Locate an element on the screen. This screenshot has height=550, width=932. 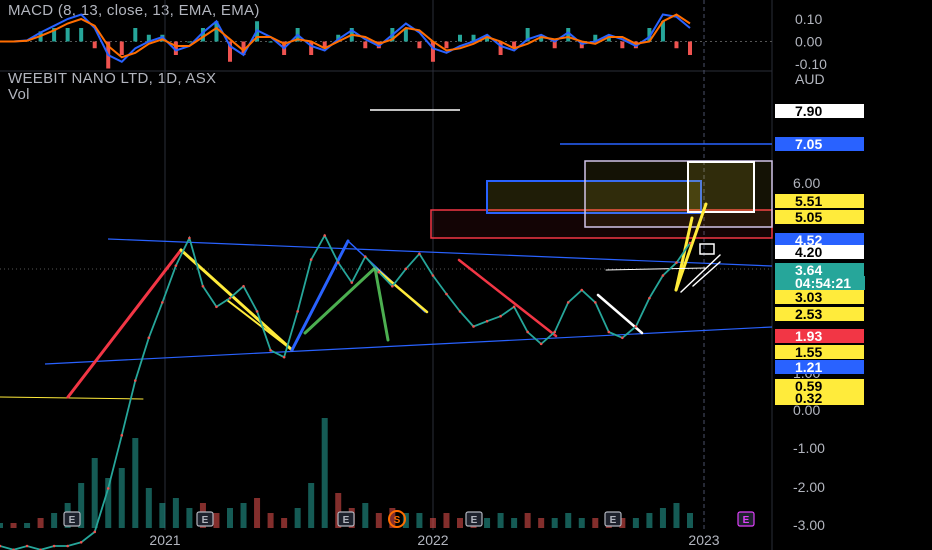
small-white-box is located at coordinates (707, 249).